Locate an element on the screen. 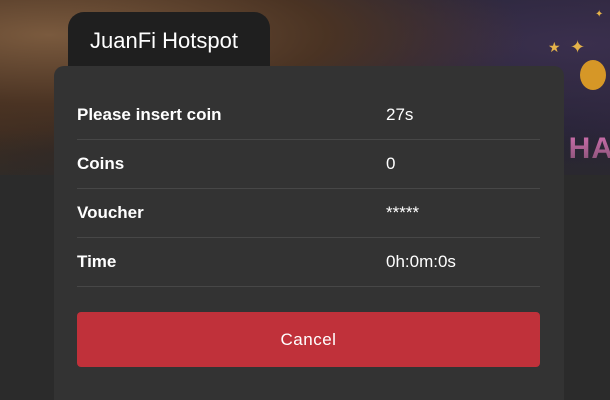  cancel-button: Cancel is located at coordinates (308, 339).